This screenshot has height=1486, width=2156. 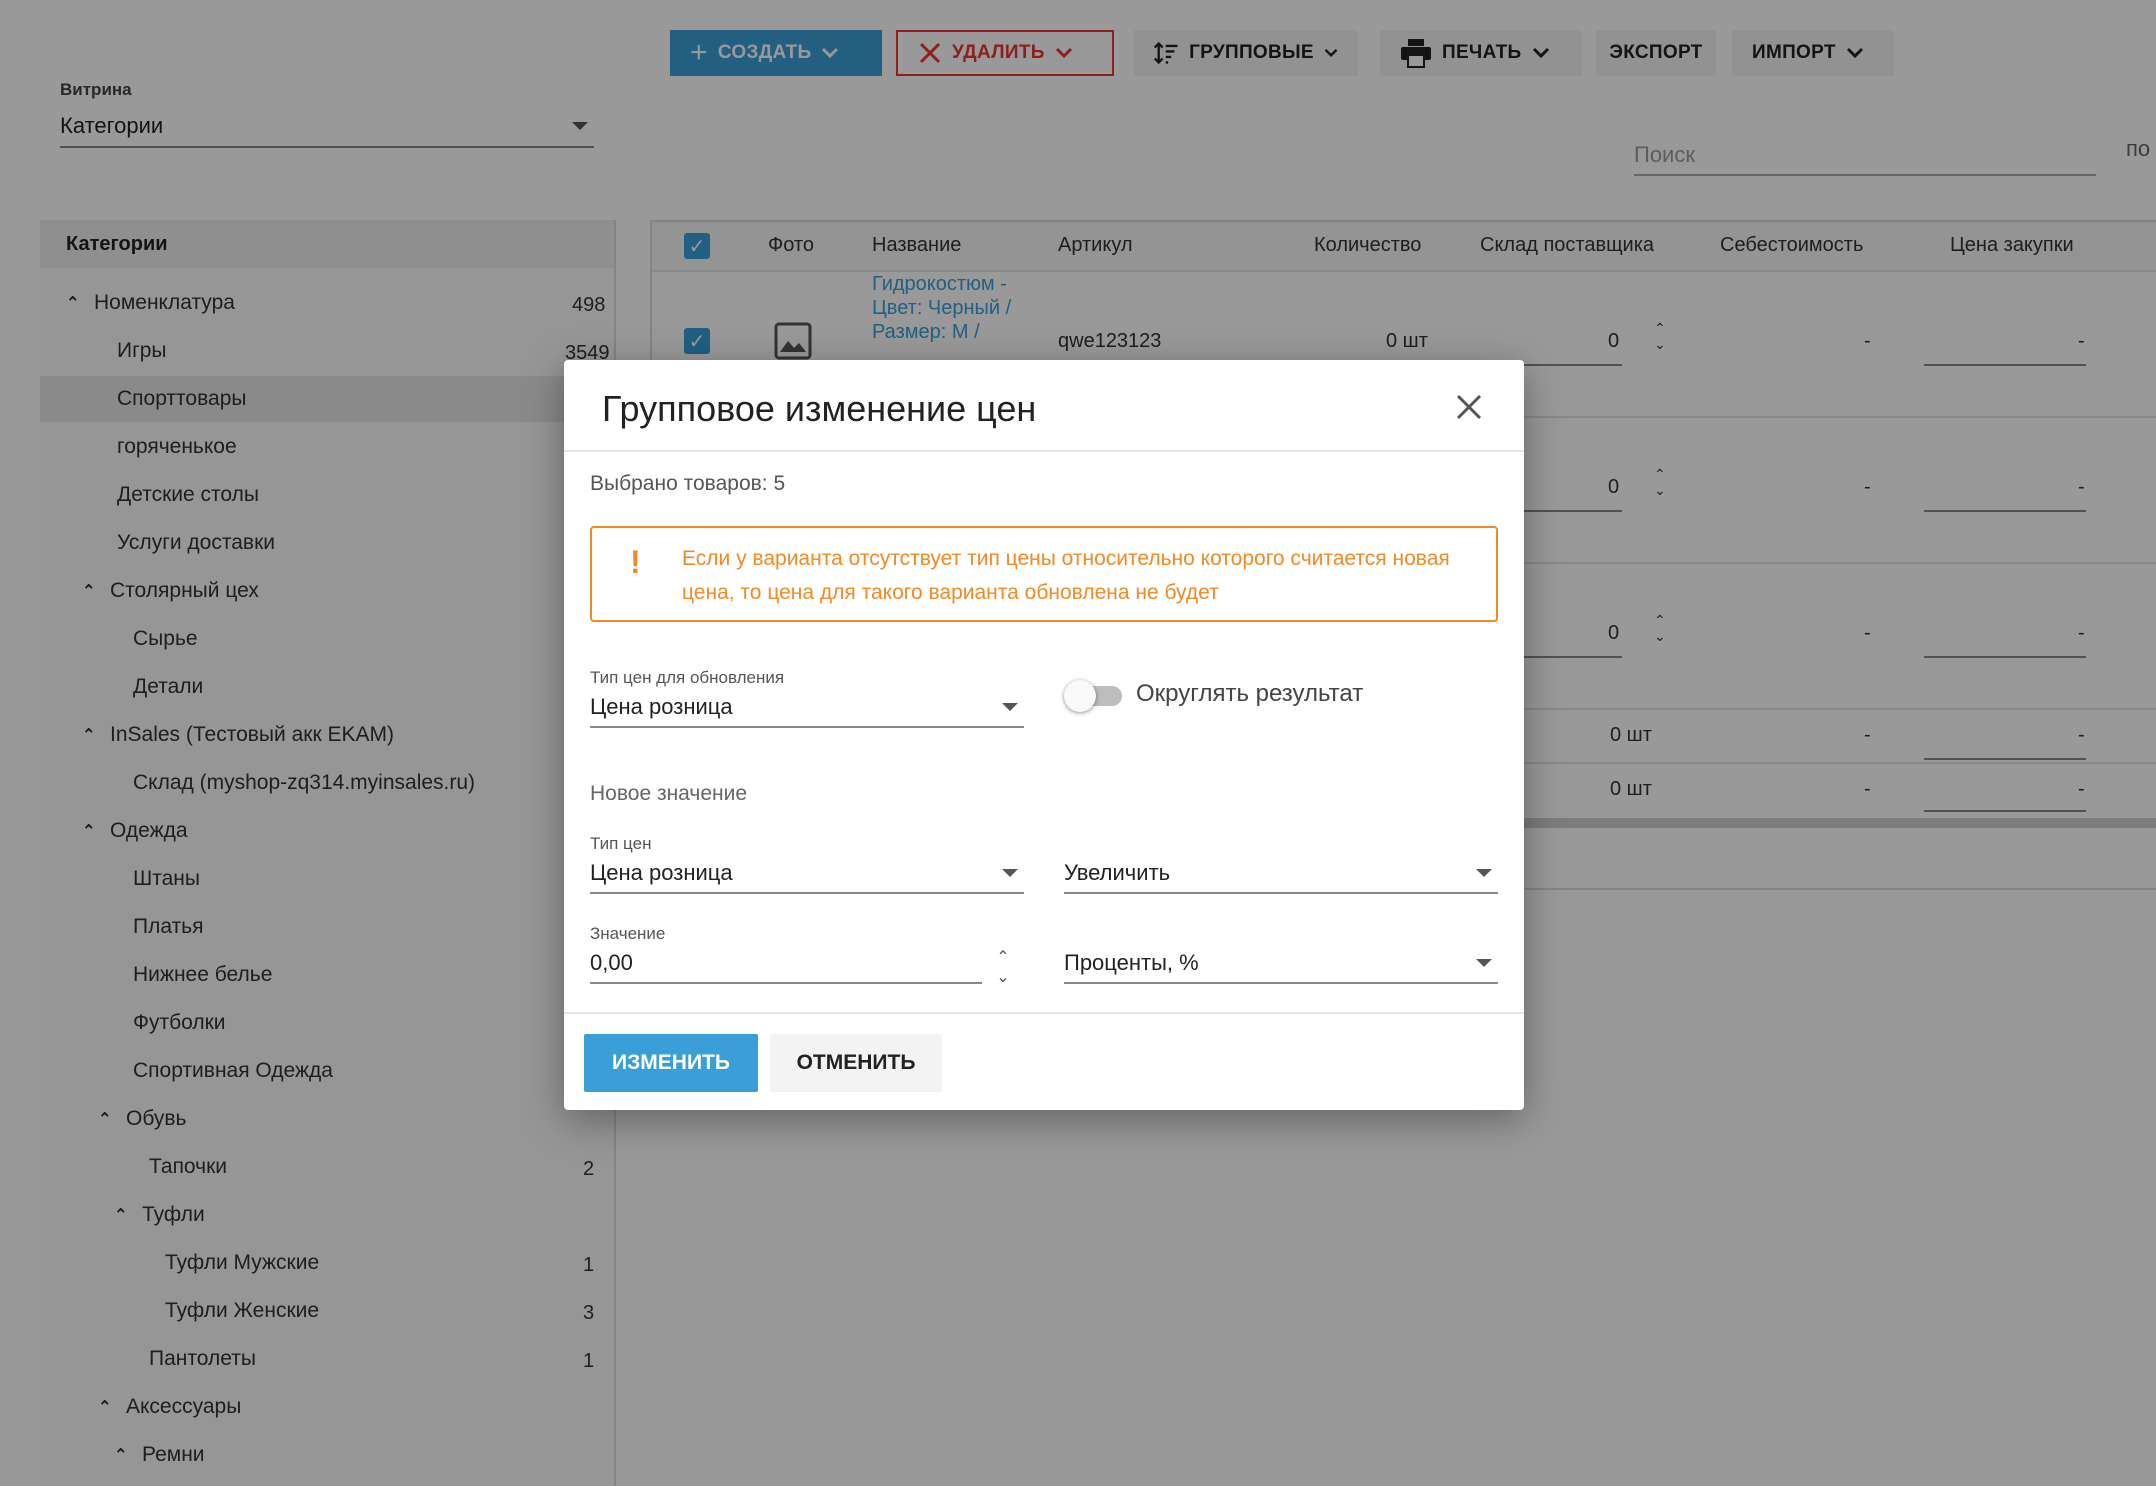 What do you see at coordinates (1250, 693) in the screenshot?
I see `round-result-label: Округлять результат` at bounding box center [1250, 693].